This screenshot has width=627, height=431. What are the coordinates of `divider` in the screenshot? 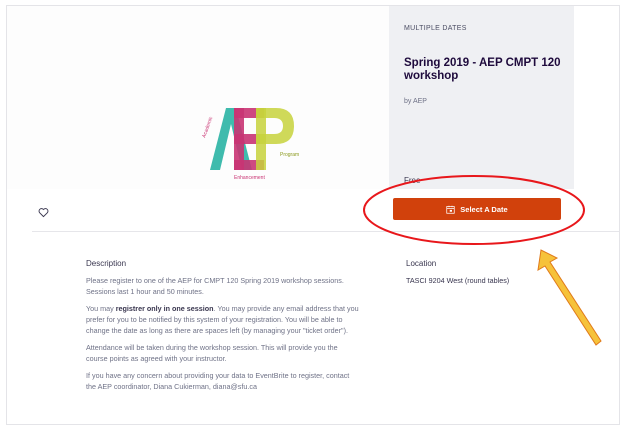 It's located at (325, 231).